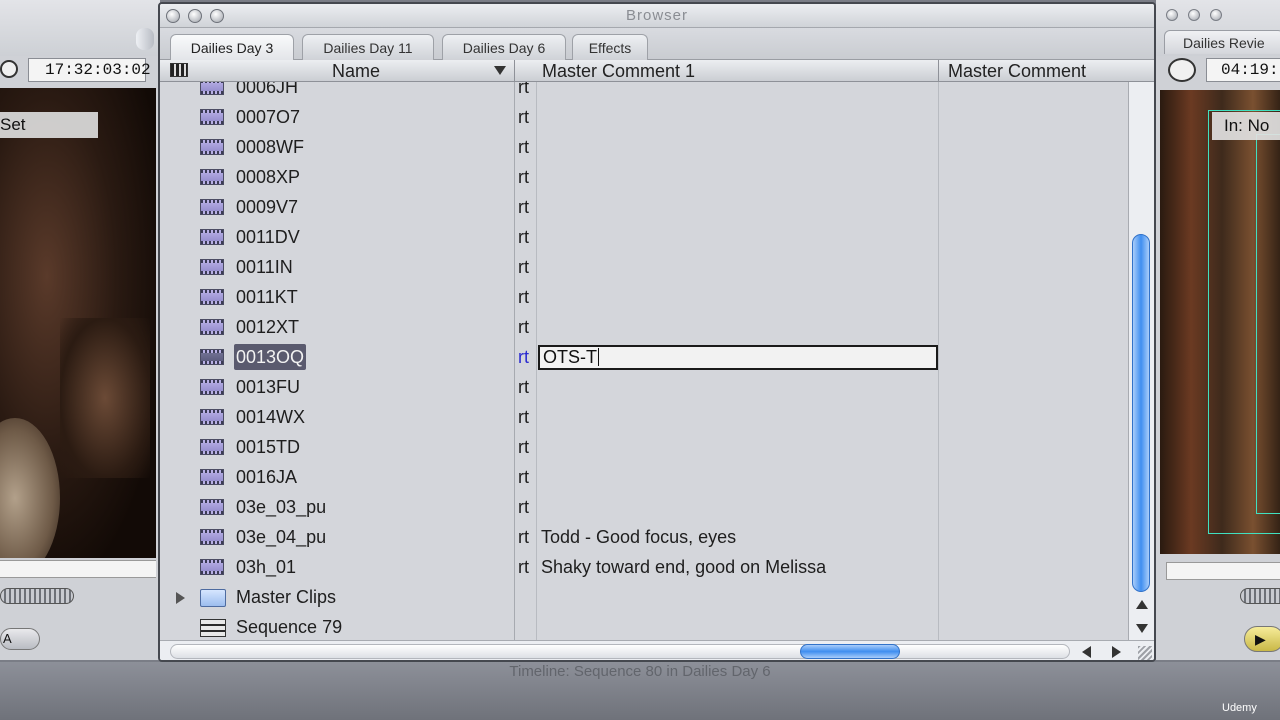 The image size is (1280, 720). Describe the element at coordinates (89, 70) in the screenshot. I see `left-viewer-timecode: 17:32:03:02` at that location.